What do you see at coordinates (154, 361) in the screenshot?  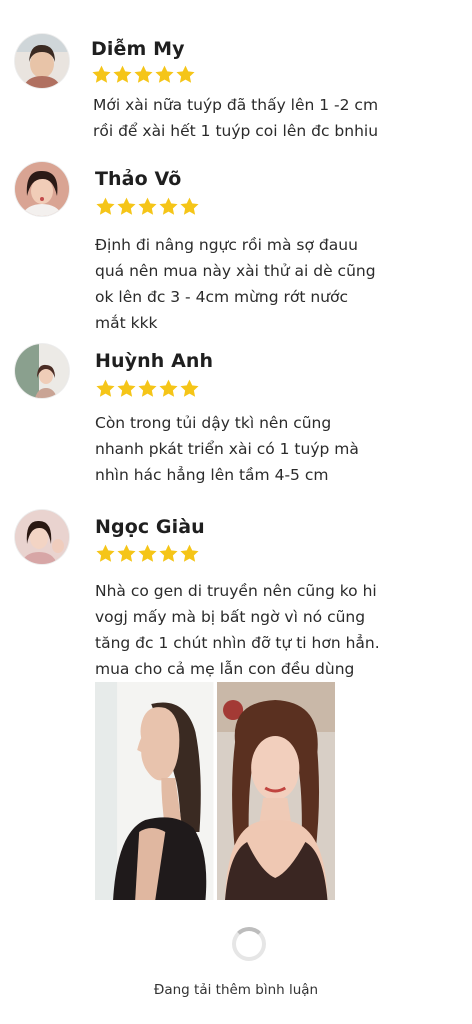 I see `reviewer-name: Huỳnh Anh` at bounding box center [154, 361].